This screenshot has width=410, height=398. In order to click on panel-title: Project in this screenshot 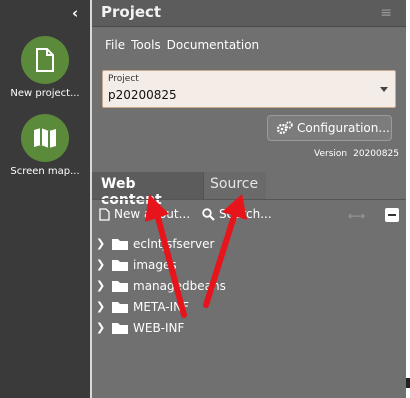, I will do `click(131, 12)`.